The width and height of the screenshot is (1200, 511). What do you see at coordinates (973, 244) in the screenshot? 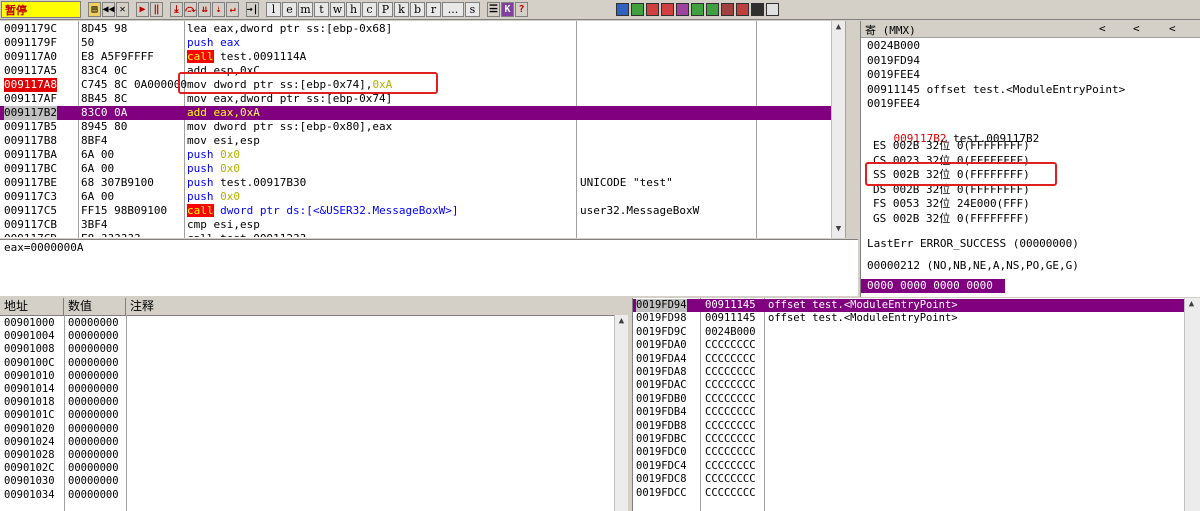
I see `lasterr-line: LastErr ERROR_SUCCESS (00000000)` at bounding box center [973, 244].